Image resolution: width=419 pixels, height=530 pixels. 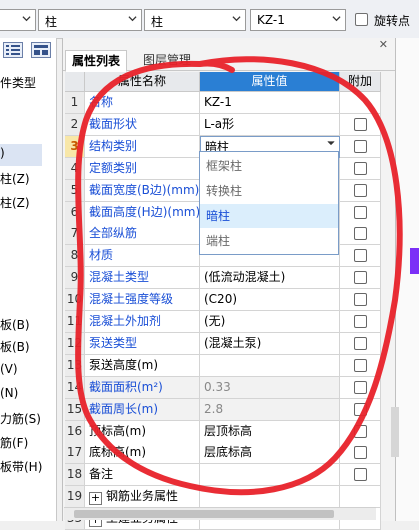 I want to click on component-combo: KZ-1, so click(x=298, y=20).